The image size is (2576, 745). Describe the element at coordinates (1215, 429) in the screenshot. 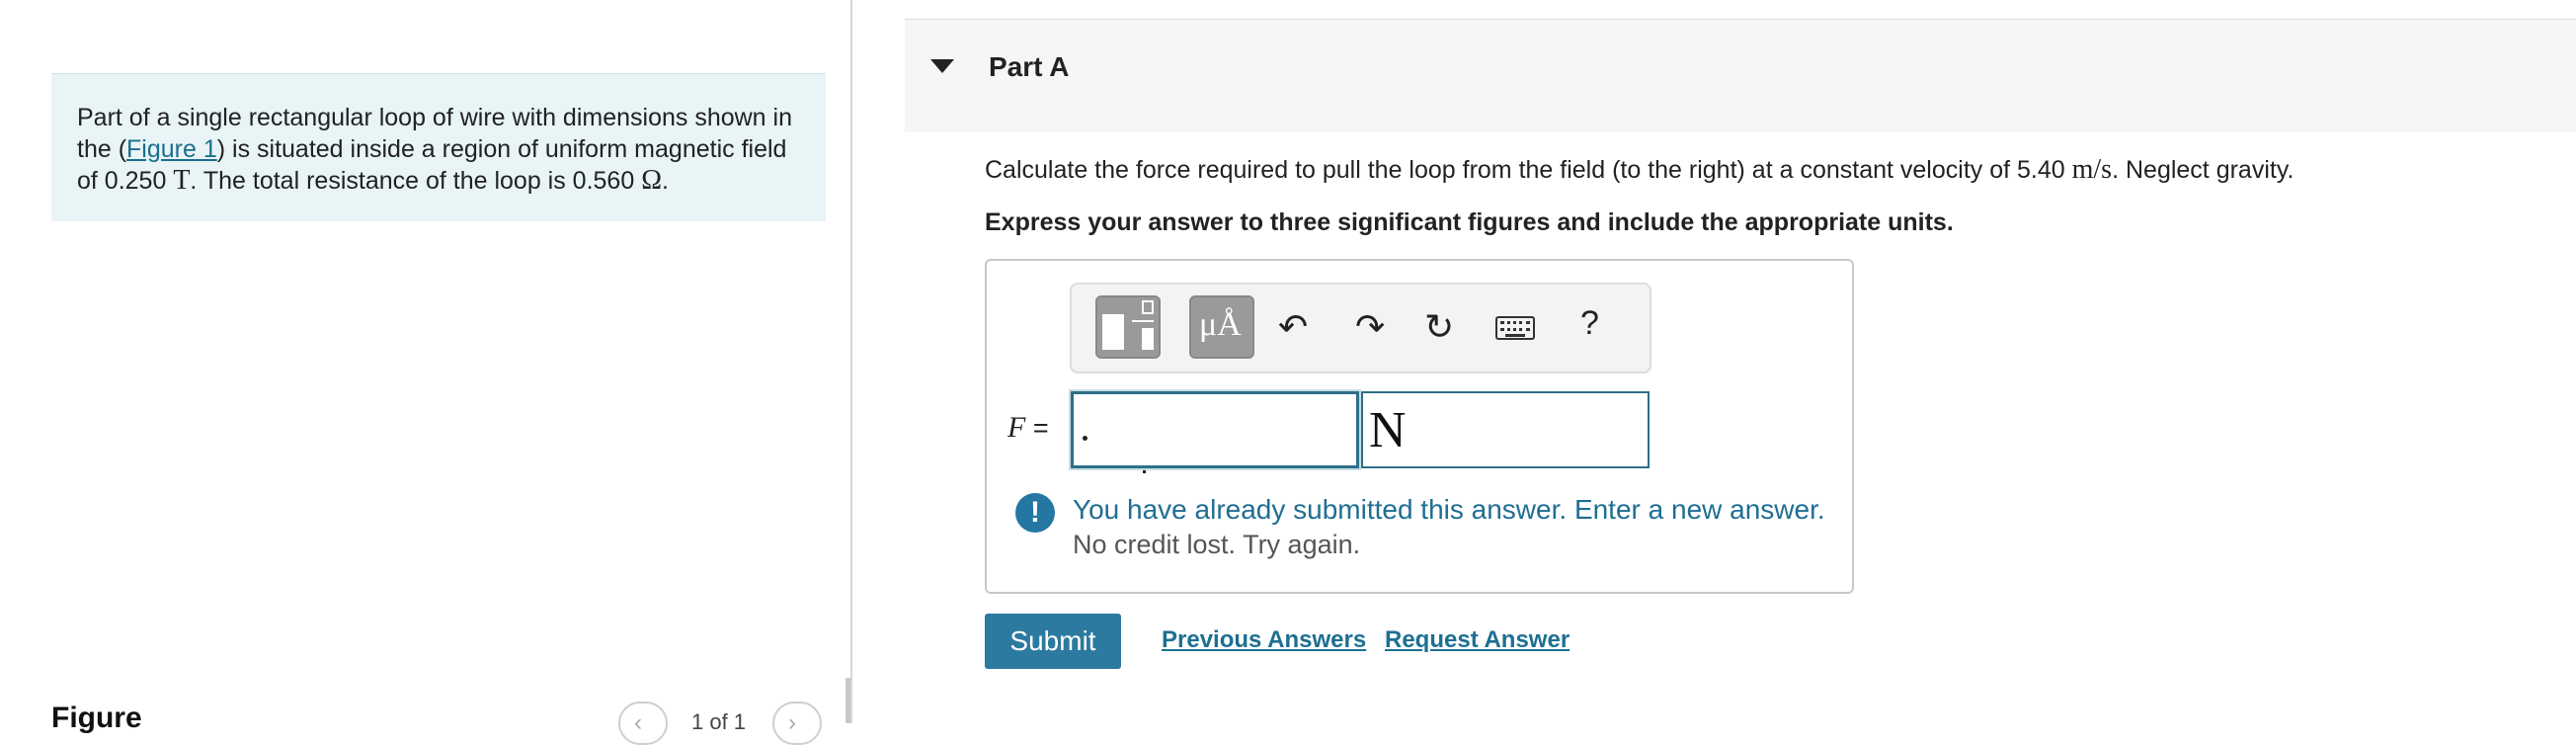

I see `value-input` at that location.